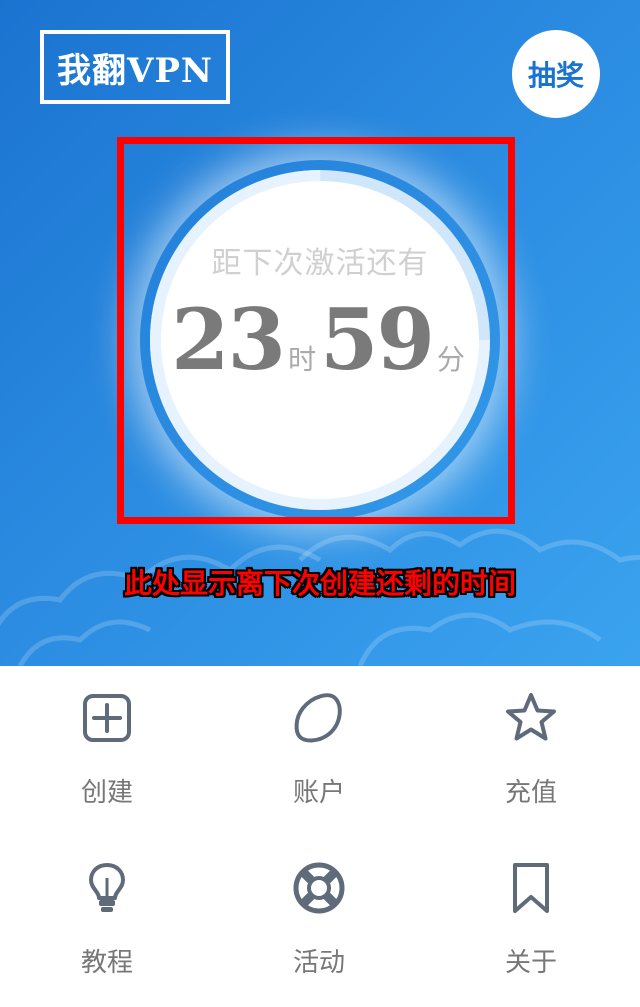 The width and height of the screenshot is (640, 1007). What do you see at coordinates (107, 751) in the screenshot?
I see `menu-item-create: 创建` at bounding box center [107, 751].